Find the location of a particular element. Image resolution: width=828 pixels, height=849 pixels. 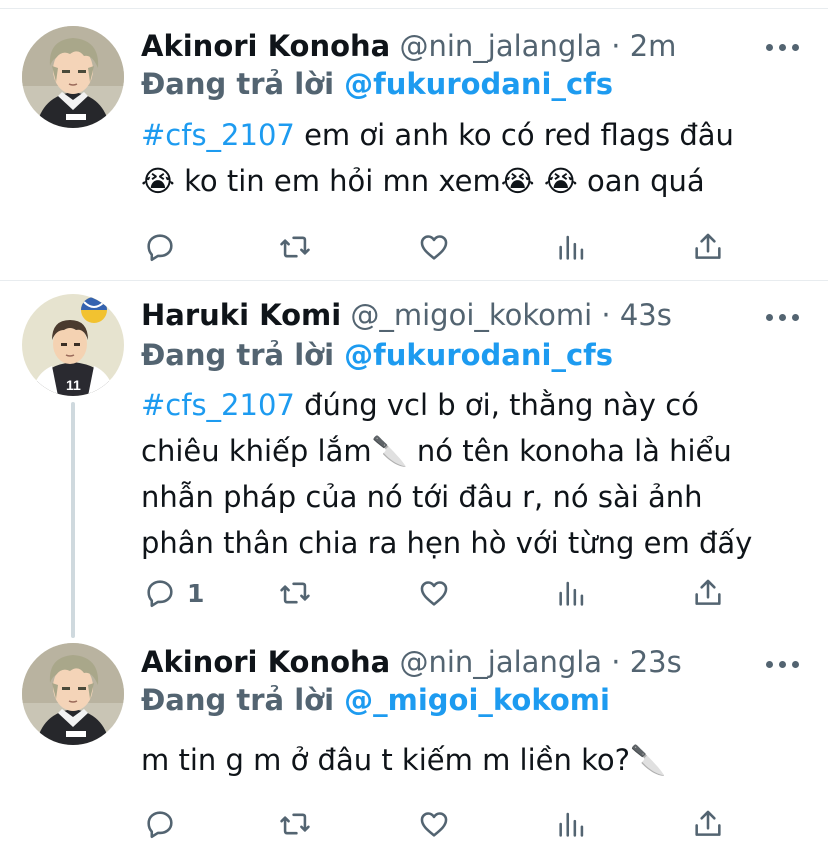

tweet-text-line: đúng vcl b ơi, thằng này có is located at coordinates (496, 405).